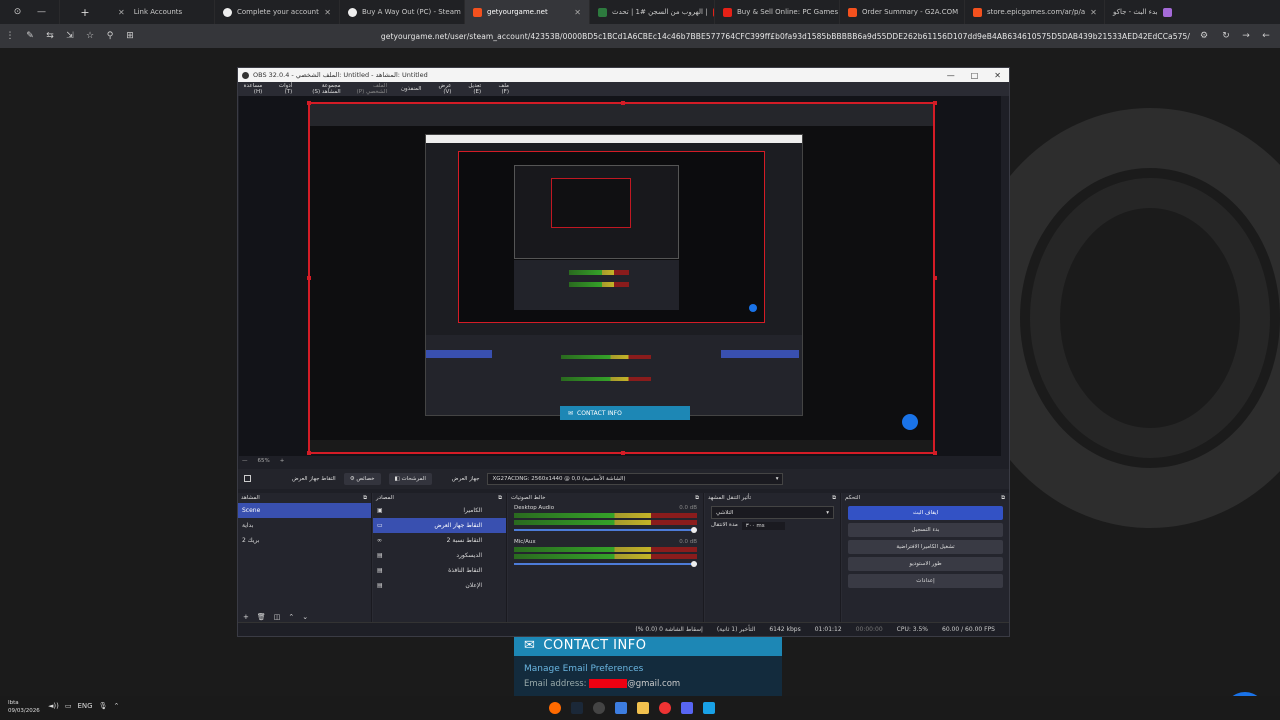 The image size is (1280, 720). I want to click on tab-jako: بدء البث - جاكو, so click(1157, 12).